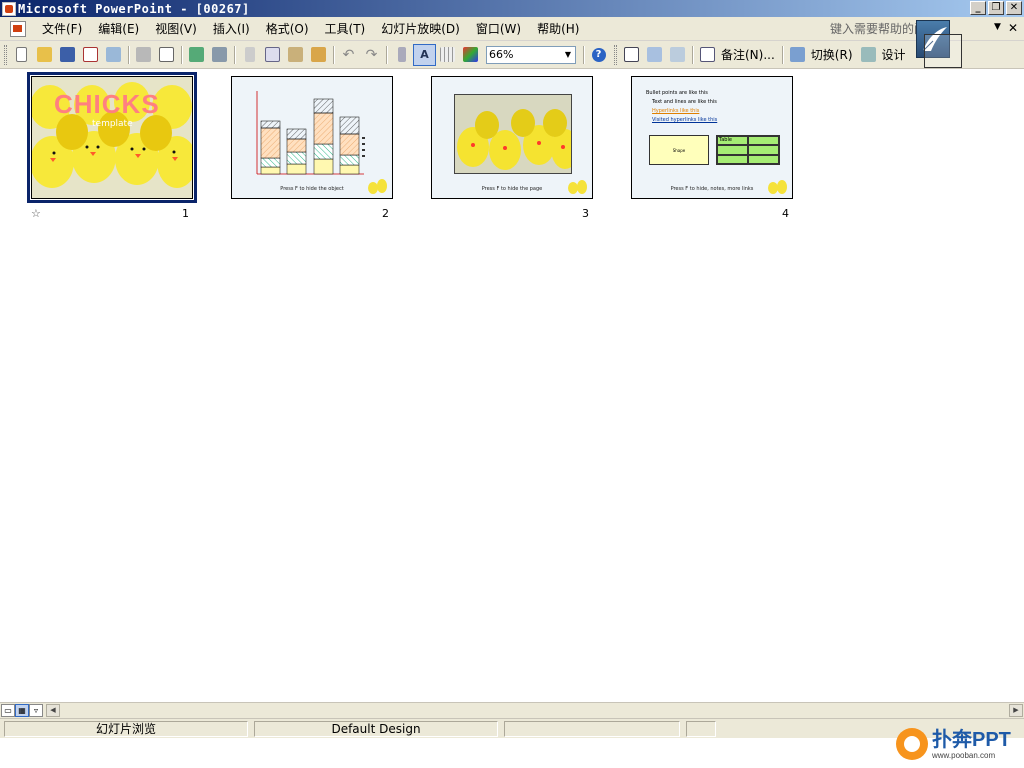  Describe the element at coordinates (895, 54) in the screenshot. I see `design-button: 设计` at that location.